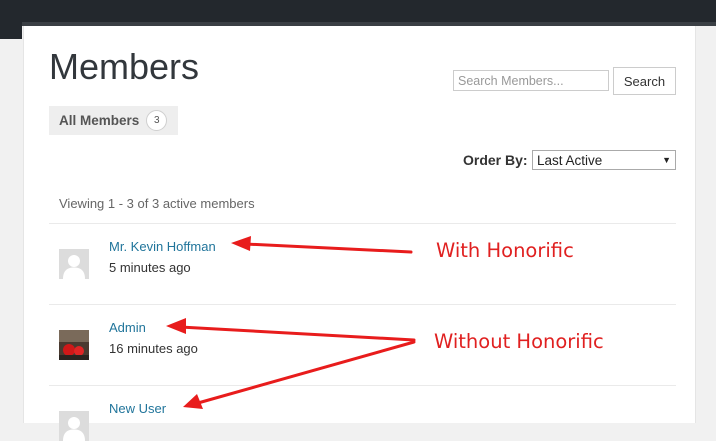 Image resolution: width=716 pixels, height=441 pixels. Describe the element at coordinates (297, 333) in the screenshot. I see `arrow-without-admin` at that location.